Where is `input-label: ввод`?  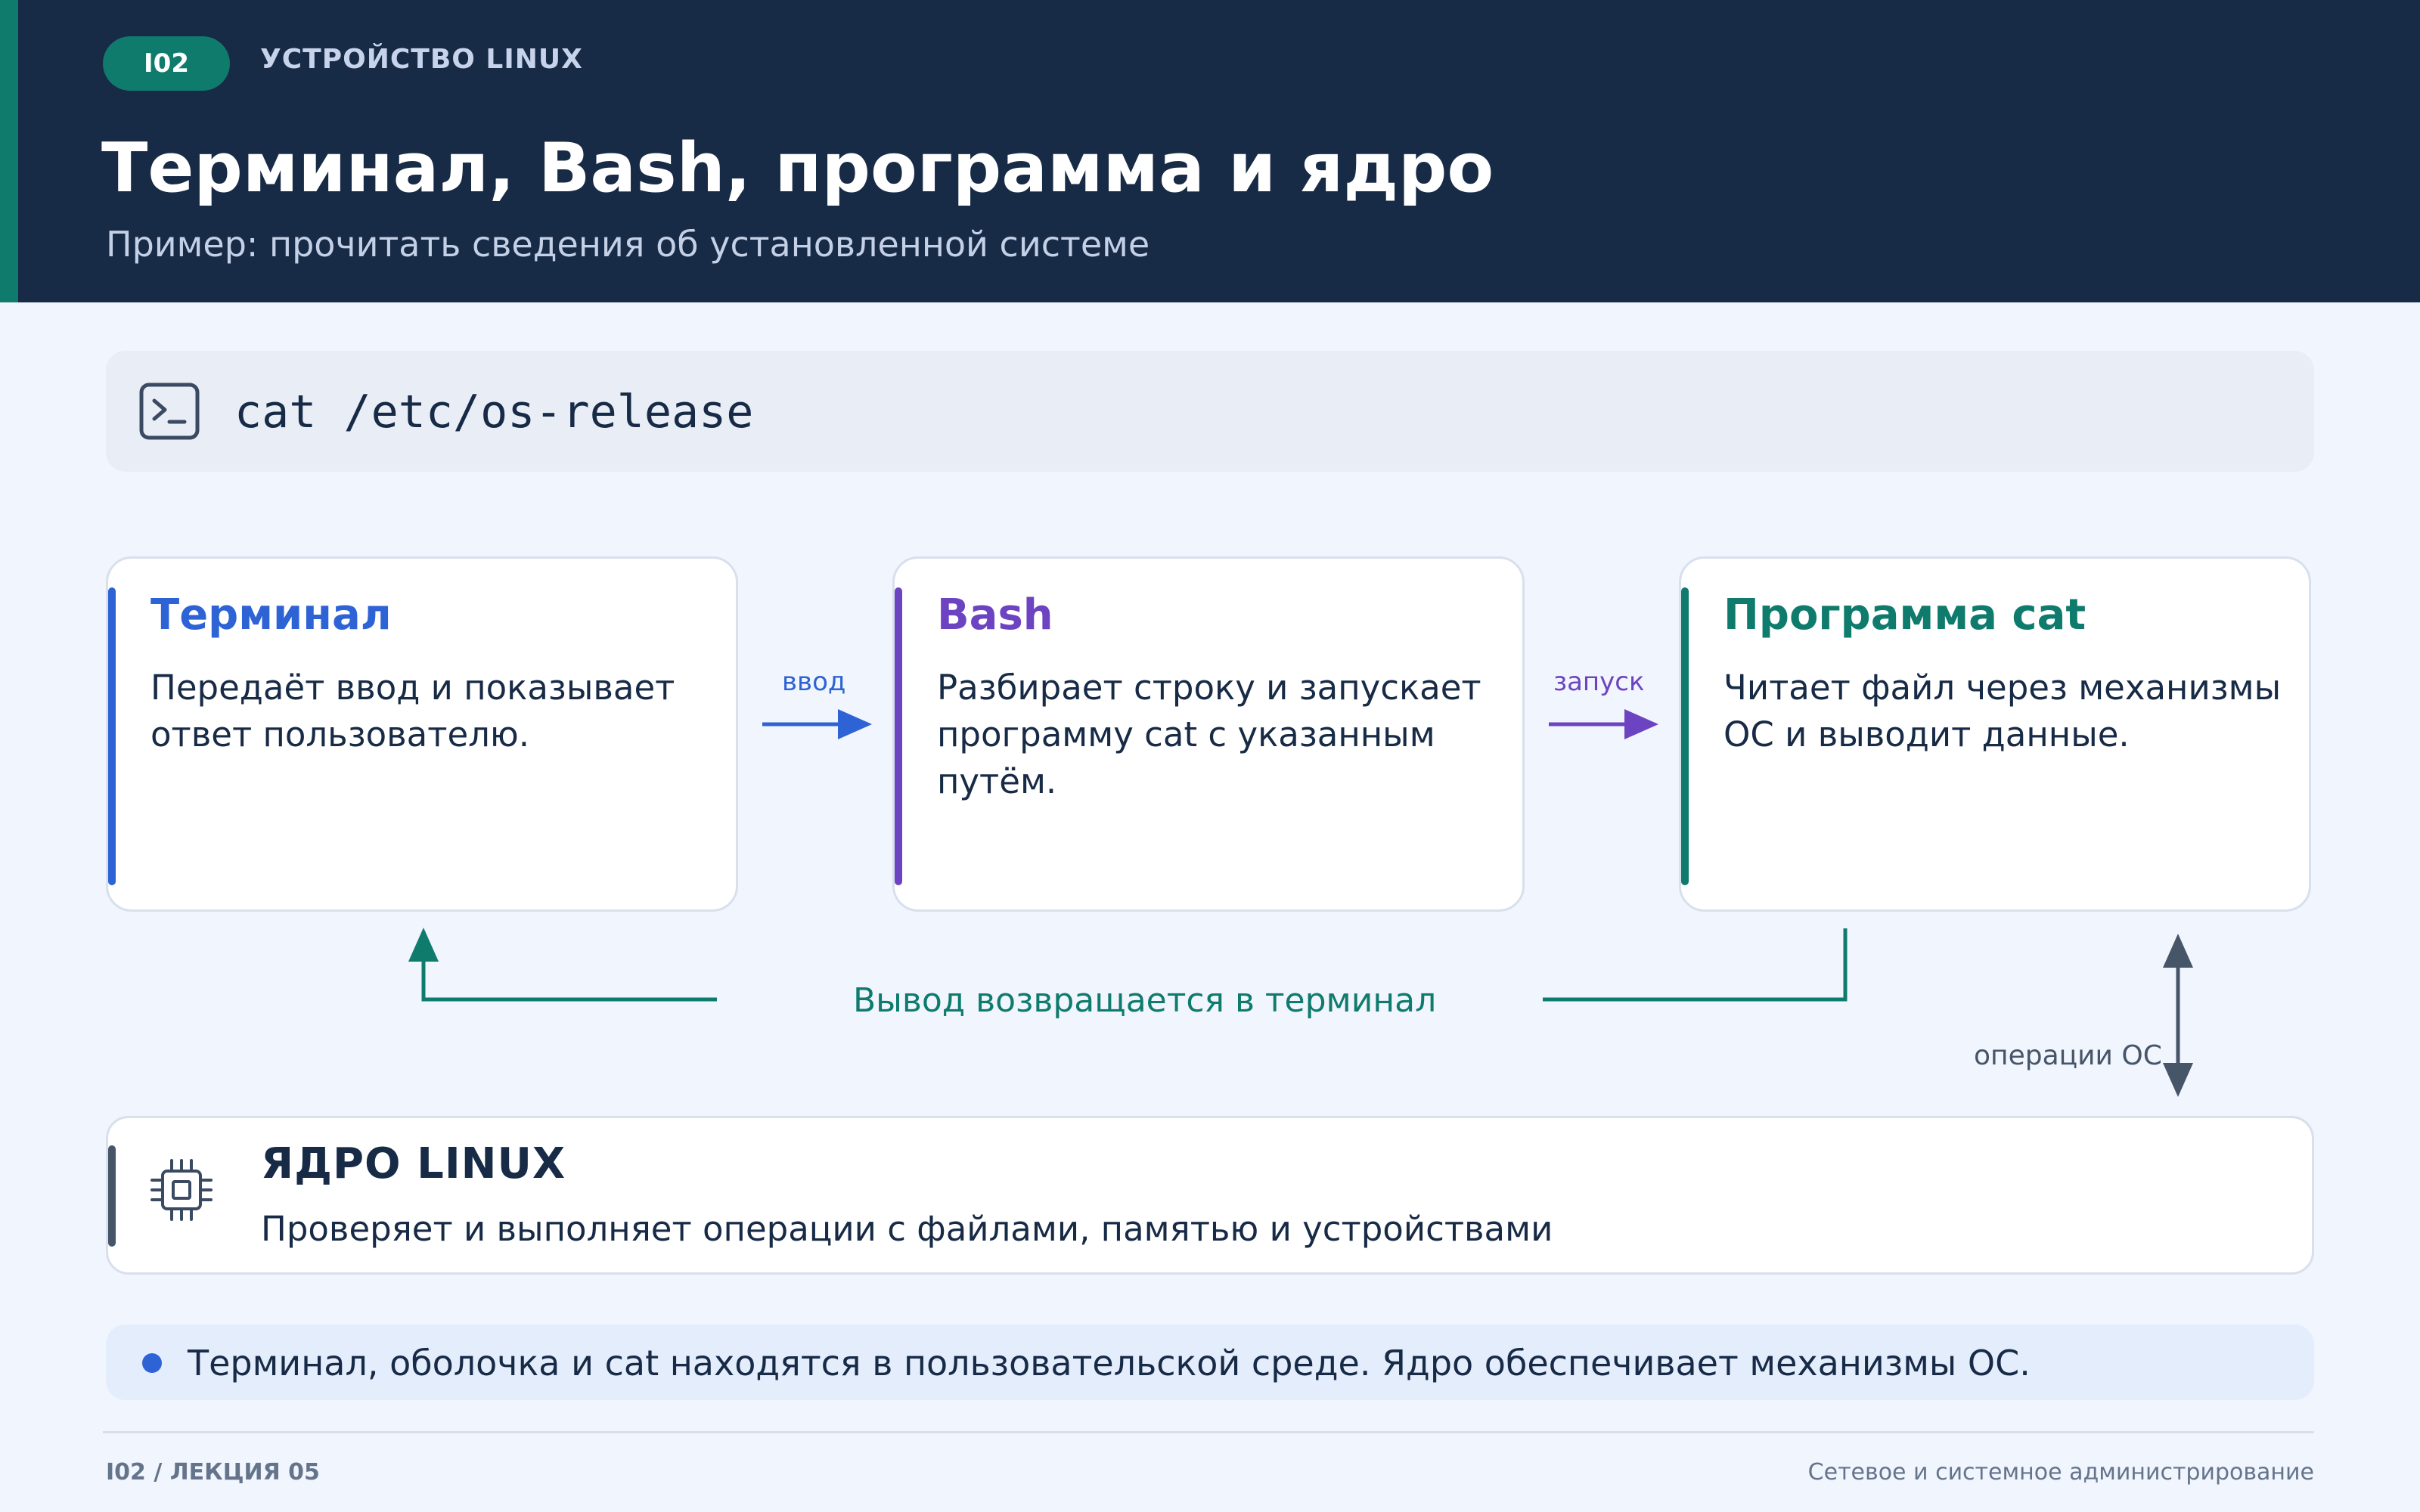
input-label: ввод is located at coordinates (814, 682).